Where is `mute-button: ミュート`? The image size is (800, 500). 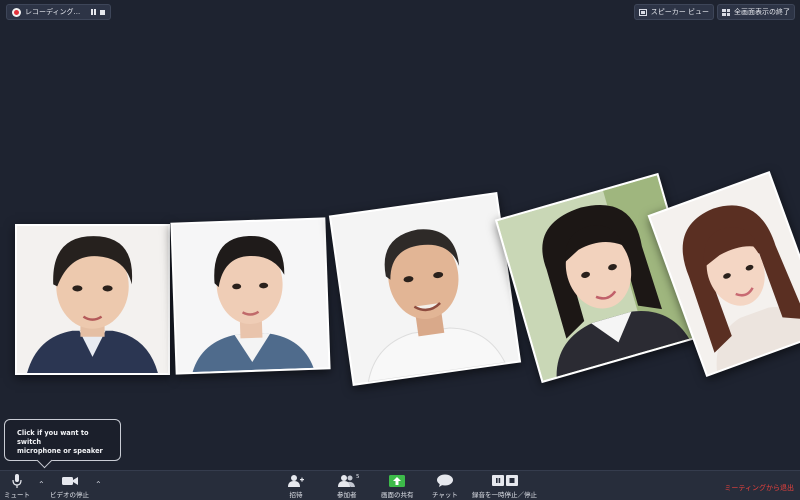
mute-button: ミュート is located at coordinates (17, 486).